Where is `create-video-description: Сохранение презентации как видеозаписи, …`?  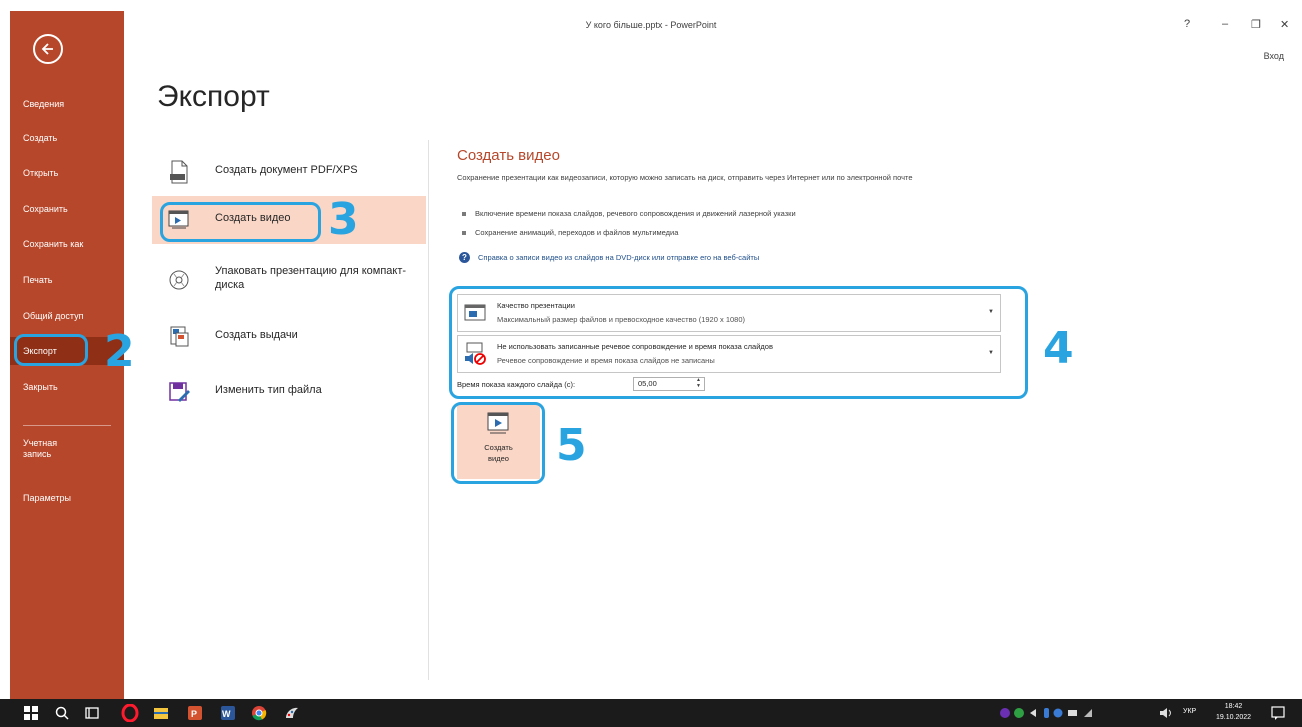 create-video-description: Сохранение презентации как видеозаписи, … is located at coordinates (685, 177).